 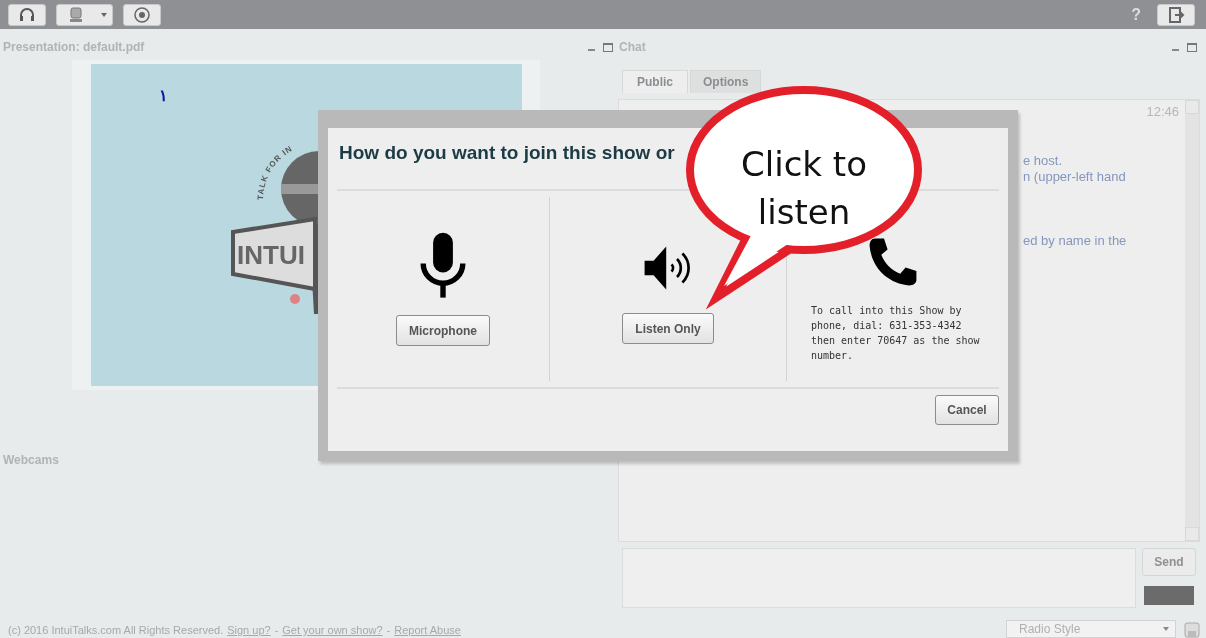 I want to click on send-button: Send, so click(x=1169, y=562).